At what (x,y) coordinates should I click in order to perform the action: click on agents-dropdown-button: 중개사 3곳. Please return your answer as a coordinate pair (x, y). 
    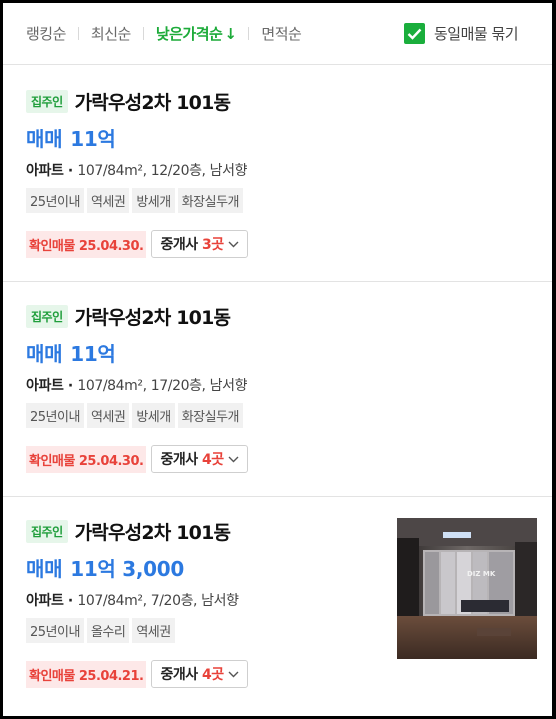
    Looking at the image, I should click on (199, 244).